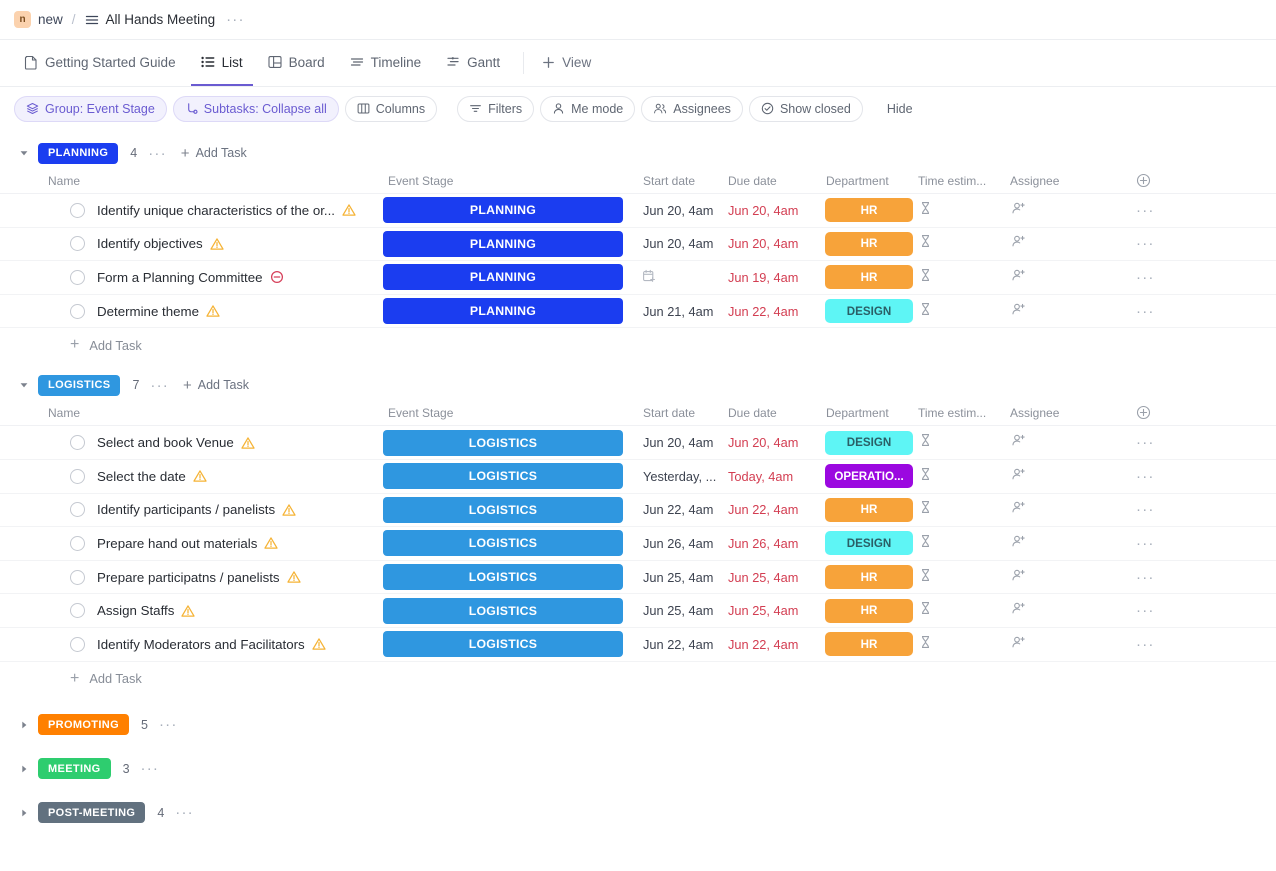 The image size is (1276, 871). I want to click on due-date-cell: Jun 25, 4am, so click(773, 577).